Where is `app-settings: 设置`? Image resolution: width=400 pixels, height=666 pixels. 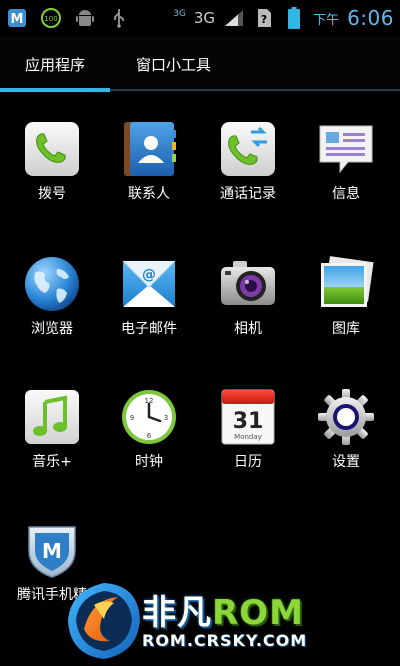 app-settings: 设置 is located at coordinates (346, 443).